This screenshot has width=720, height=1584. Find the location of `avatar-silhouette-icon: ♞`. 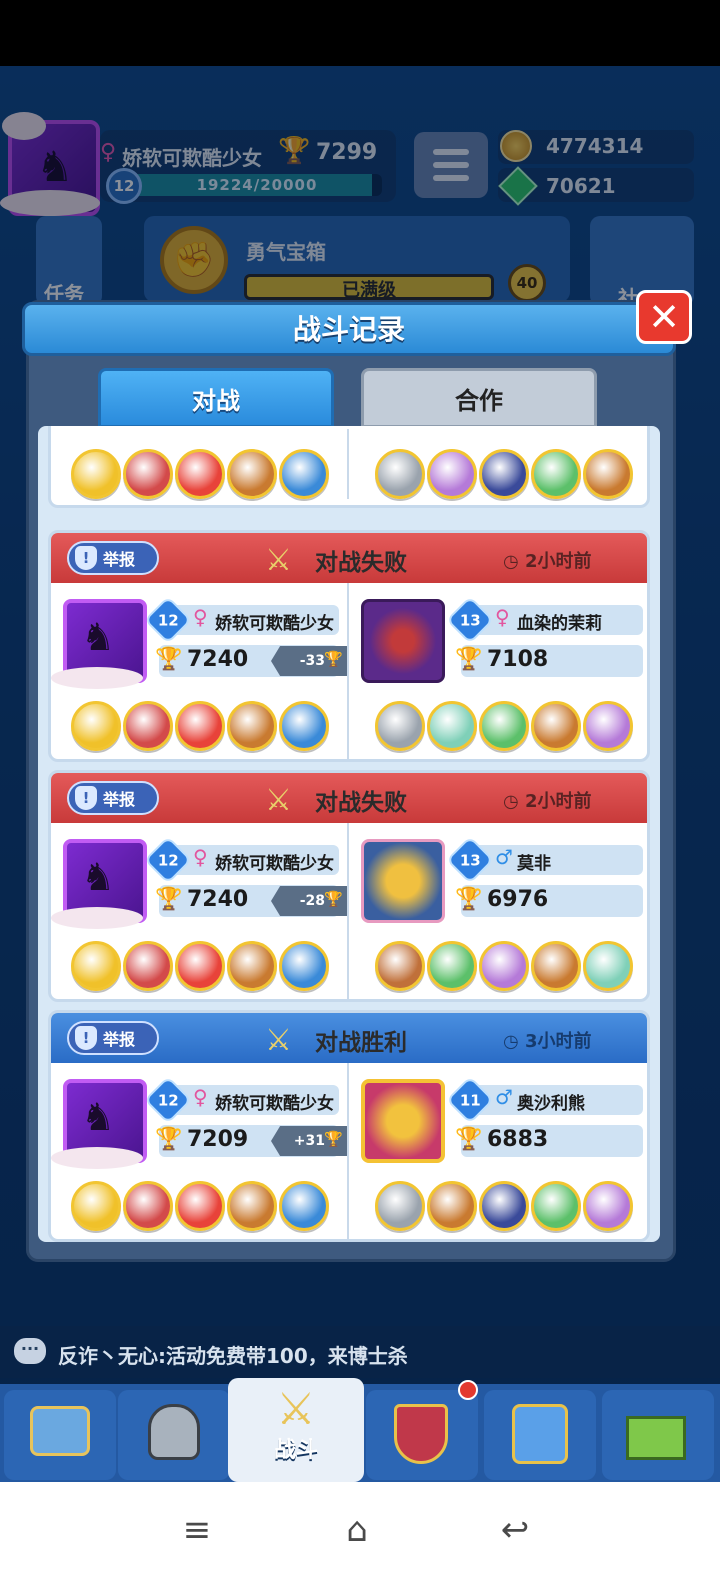

avatar-silhouette-icon: ♞ is located at coordinates (98, 877).